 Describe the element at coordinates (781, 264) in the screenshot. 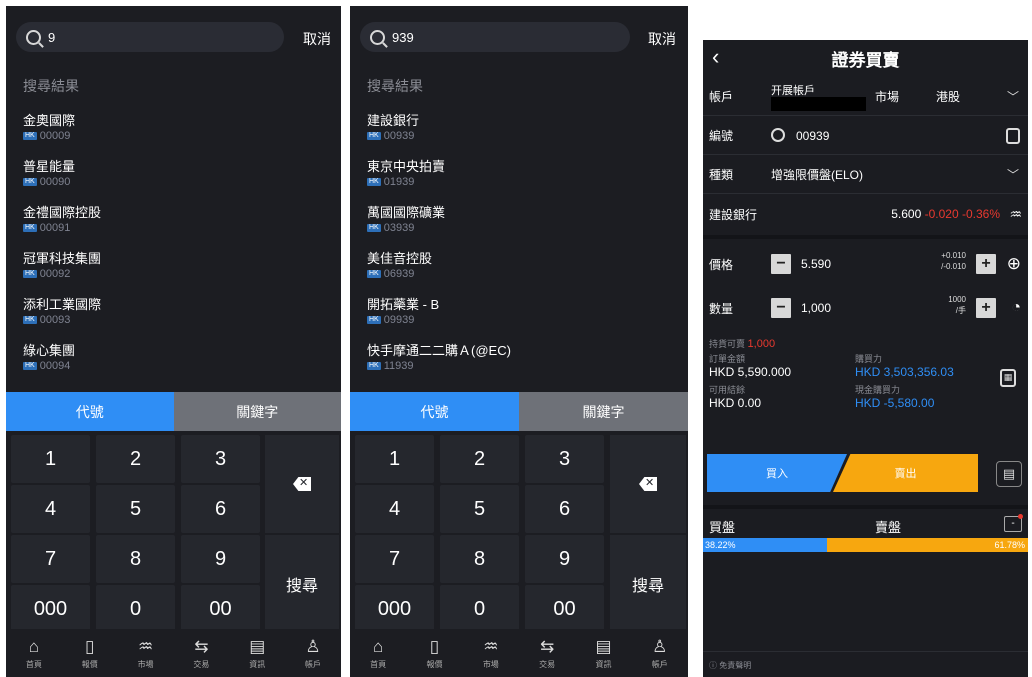

I see `price-minus-button: −` at that location.